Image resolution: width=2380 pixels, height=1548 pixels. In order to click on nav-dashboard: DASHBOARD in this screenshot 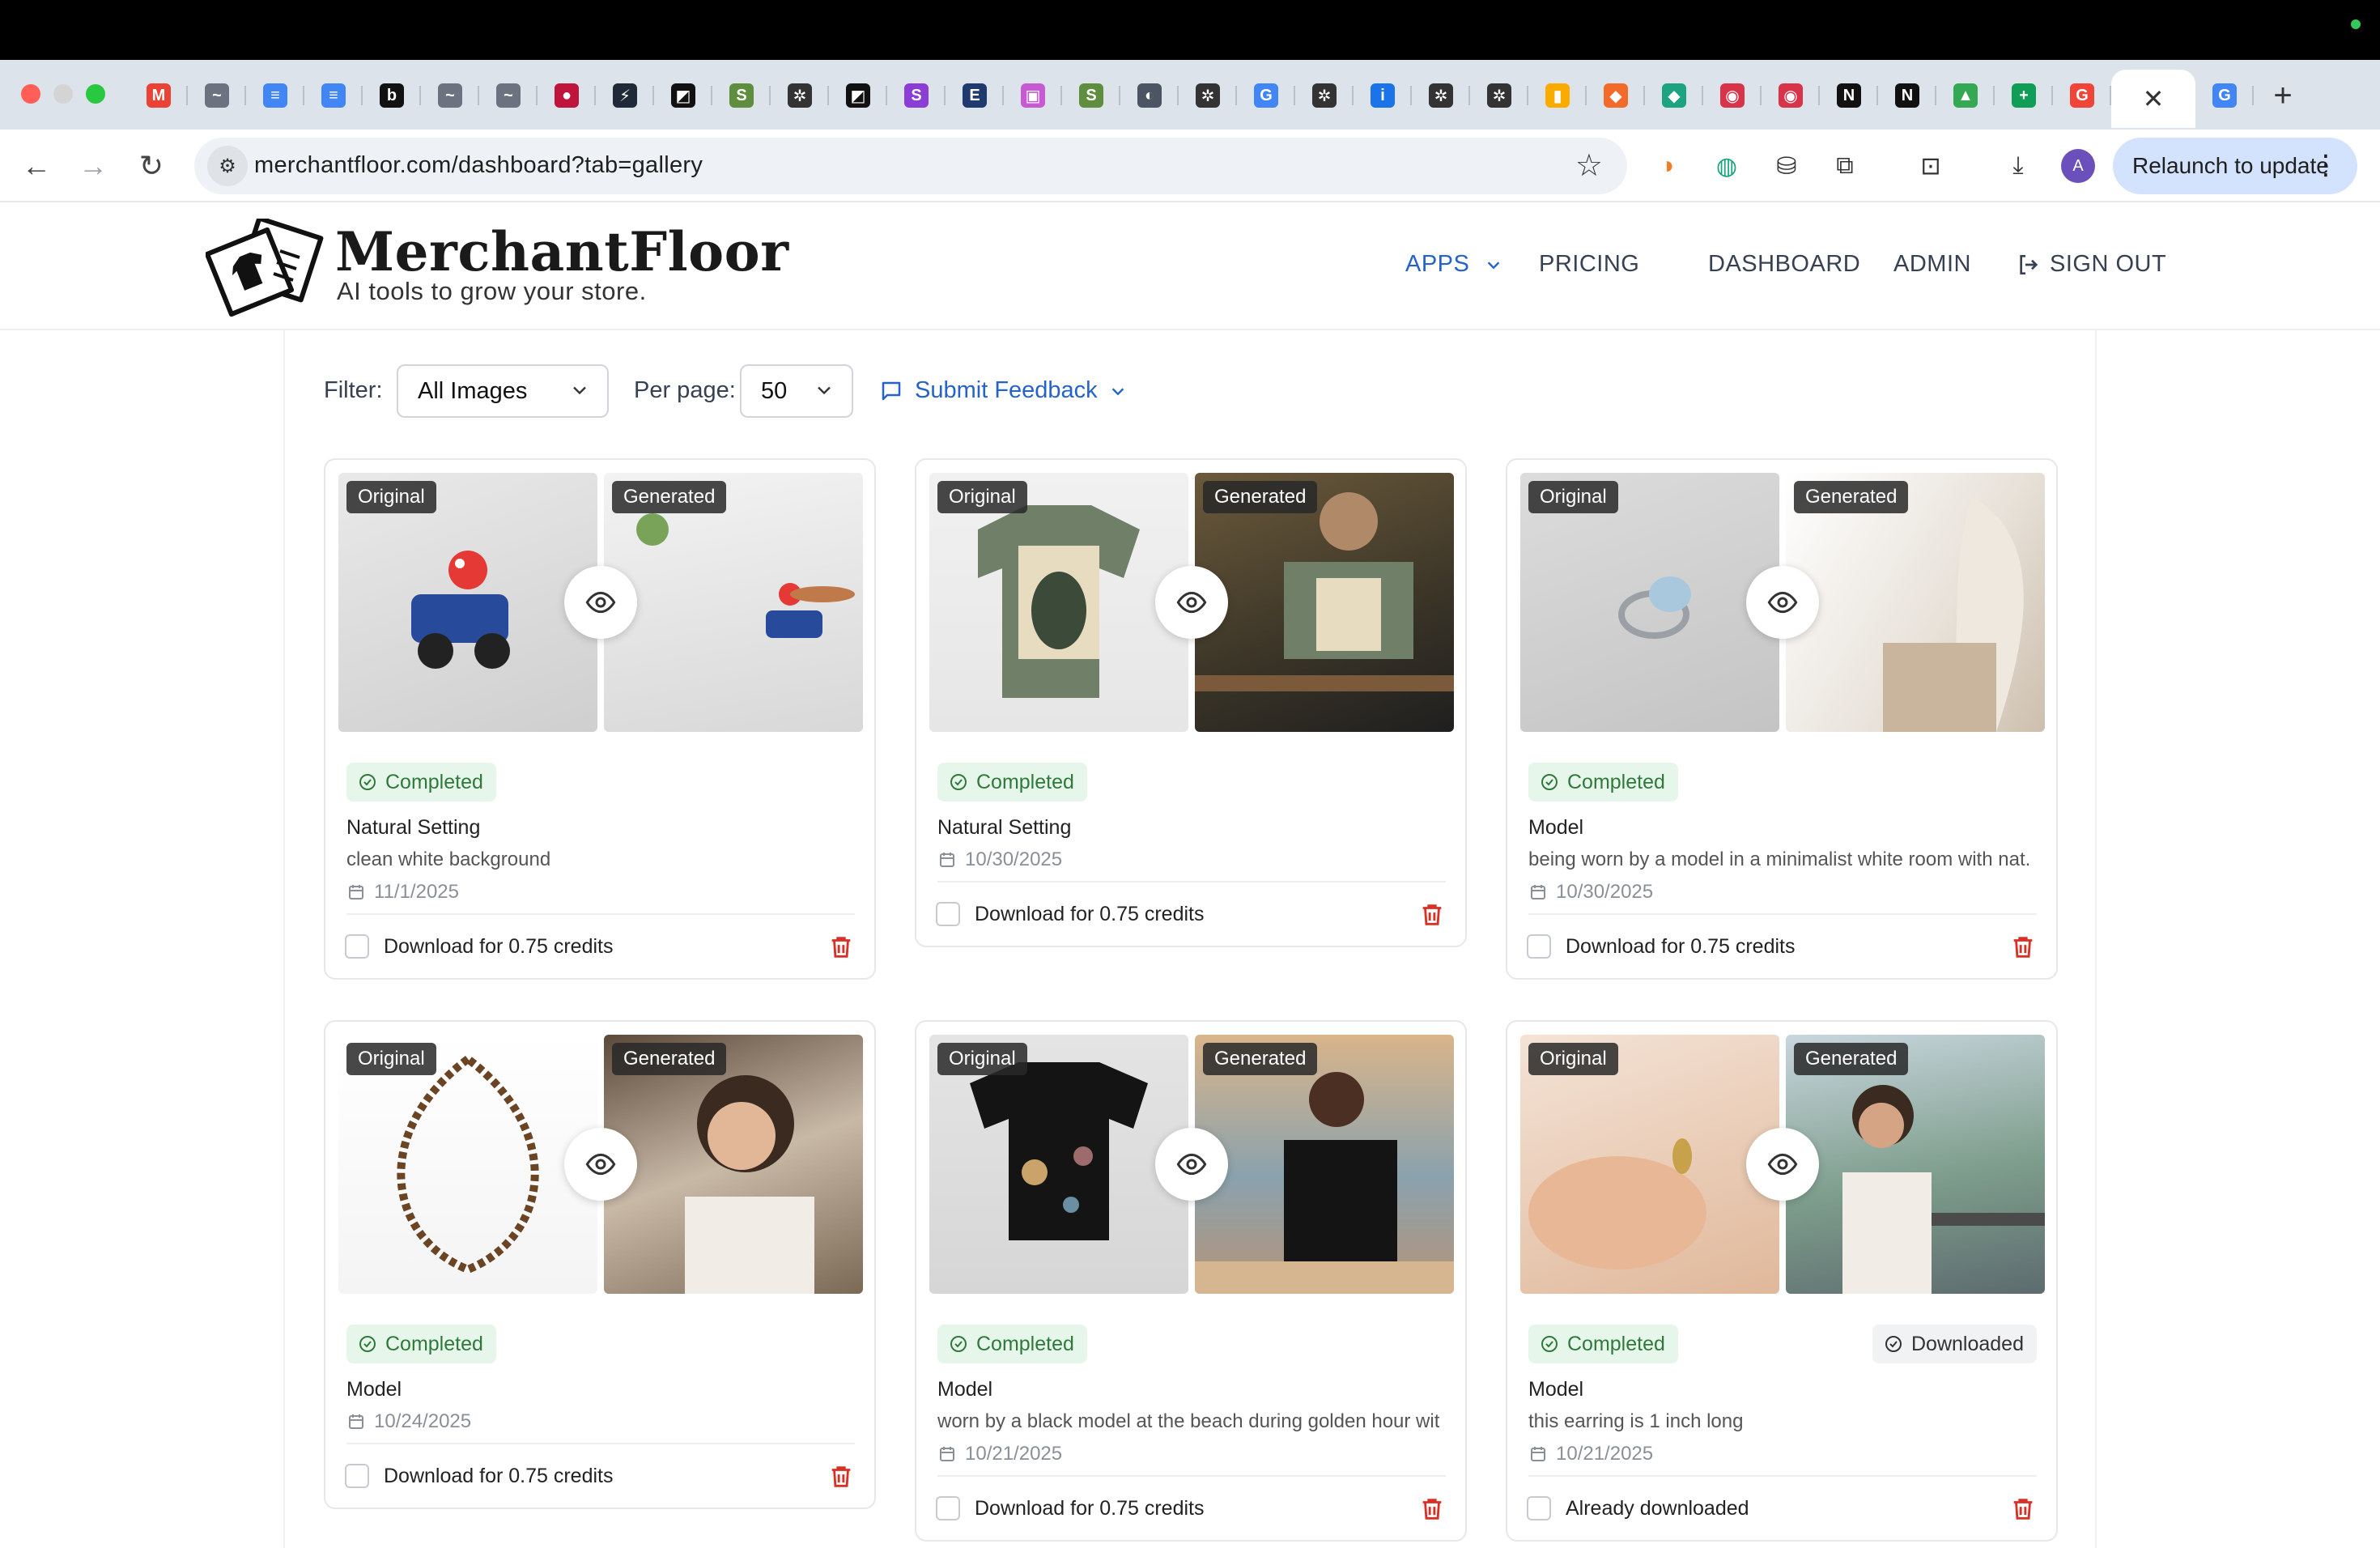, I will do `click(1784, 264)`.